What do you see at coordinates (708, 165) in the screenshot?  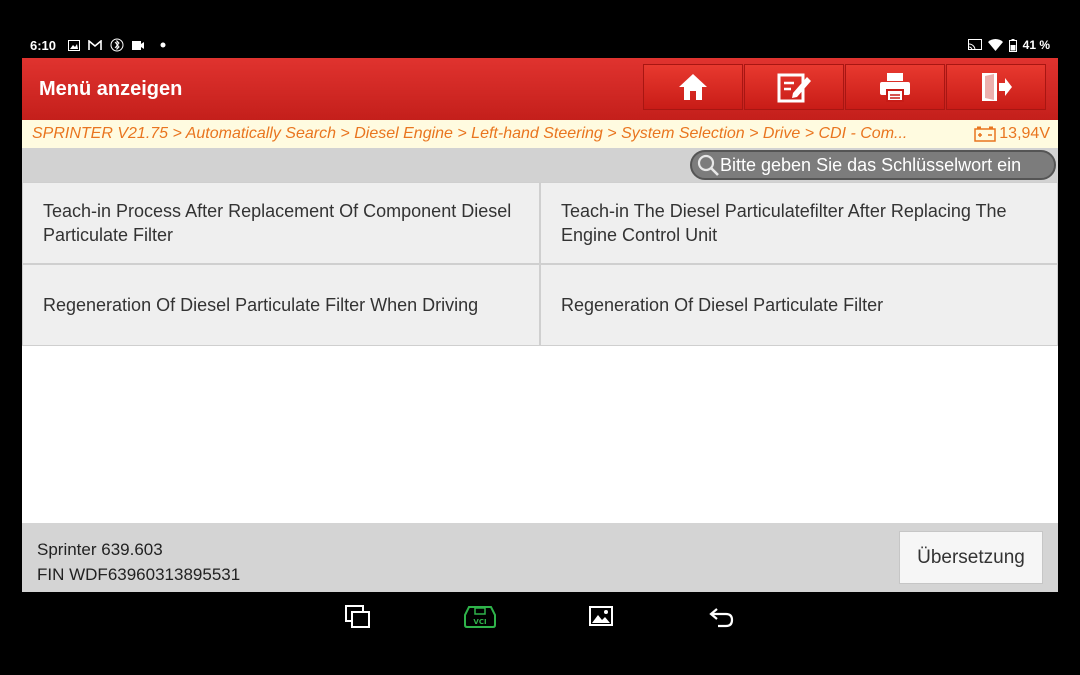 I see `search-icon` at bounding box center [708, 165].